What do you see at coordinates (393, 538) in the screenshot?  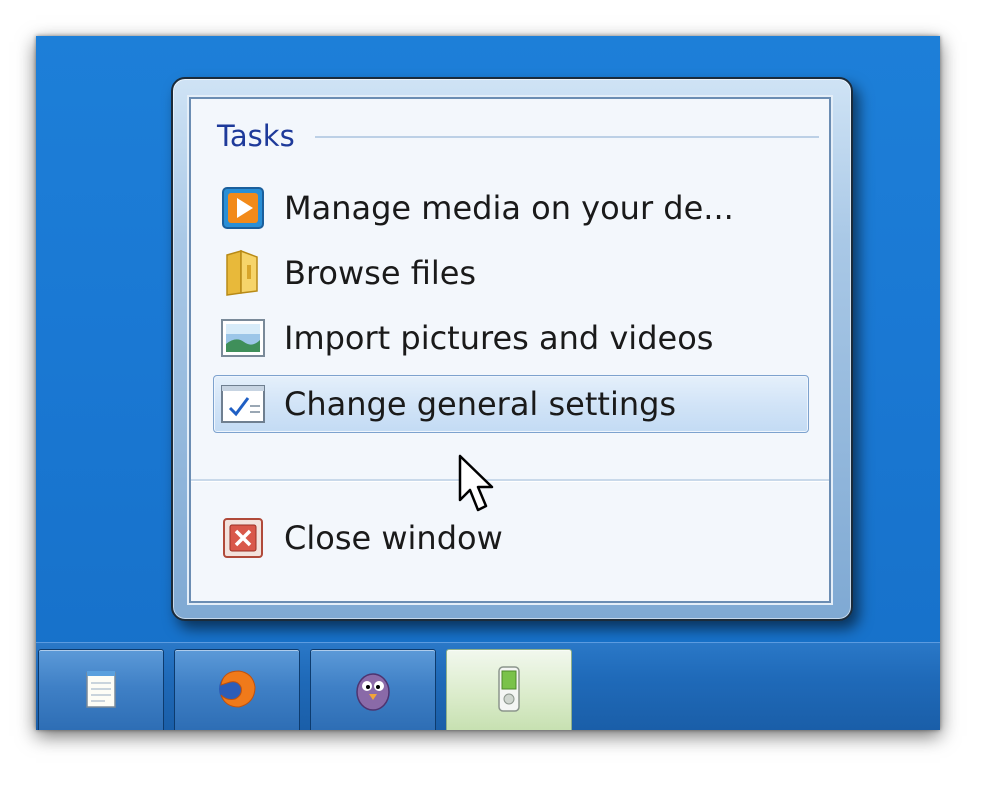 I see `close-window-label: Close window` at bounding box center [393, 538].